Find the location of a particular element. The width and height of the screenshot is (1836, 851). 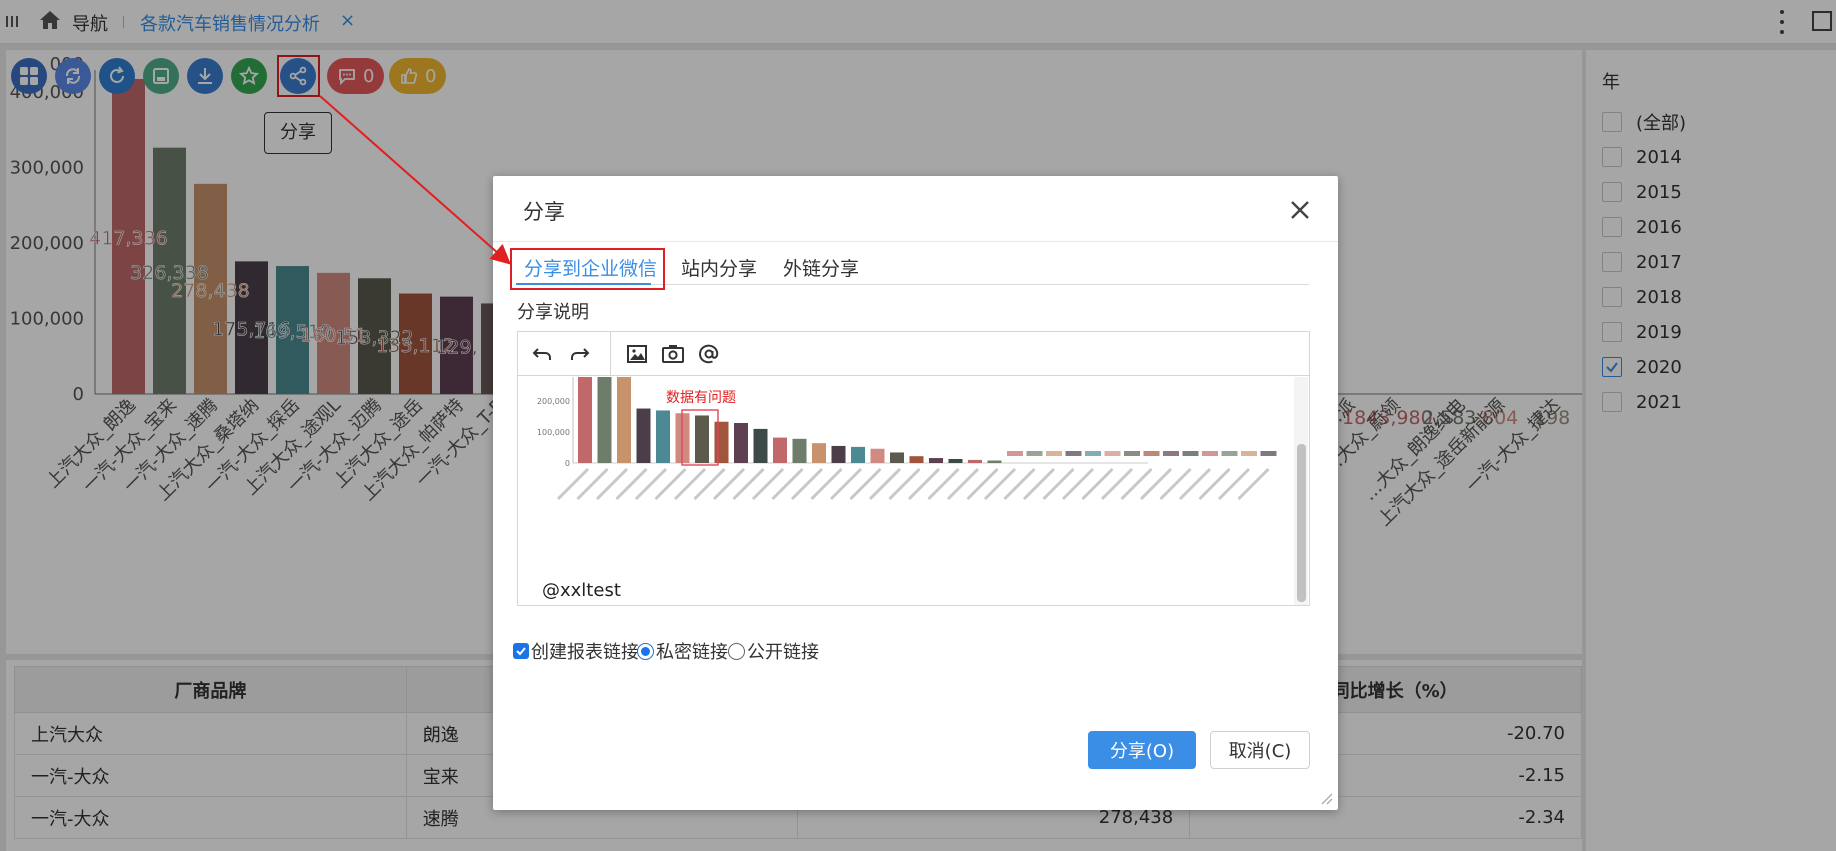

screenshot-icon is located at coordinates (673, 354).